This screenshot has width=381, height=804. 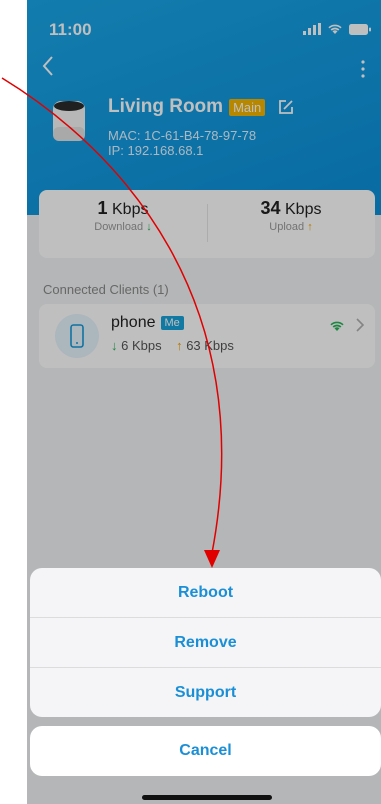 I want to click on remove-button: Remove, so click(x=205, y=643).